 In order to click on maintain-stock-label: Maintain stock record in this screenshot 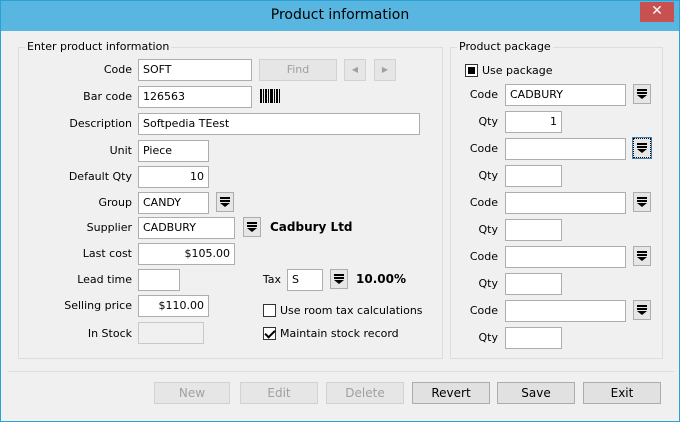, I will do `click(339, 333)`.